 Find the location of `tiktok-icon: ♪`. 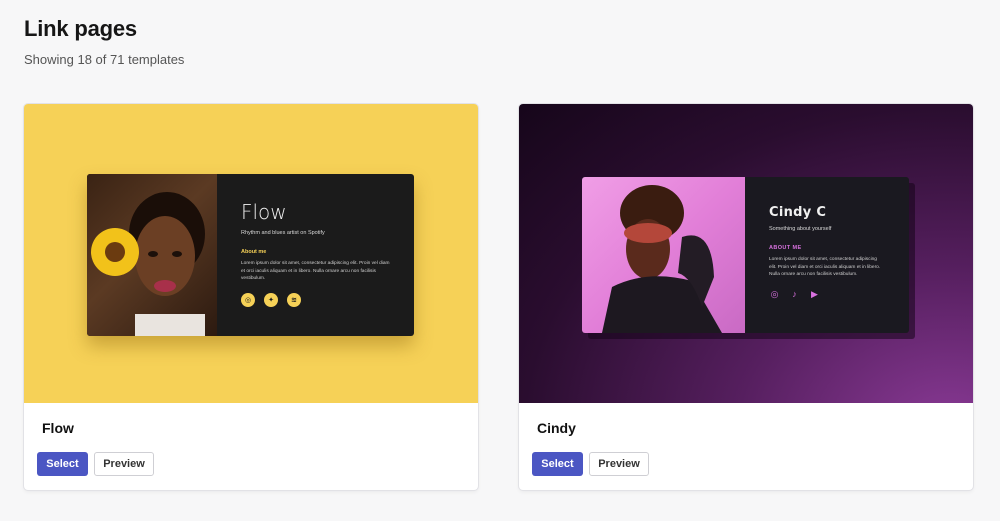

tiktok-icon: ♪ is located at coordinates (794, 294).